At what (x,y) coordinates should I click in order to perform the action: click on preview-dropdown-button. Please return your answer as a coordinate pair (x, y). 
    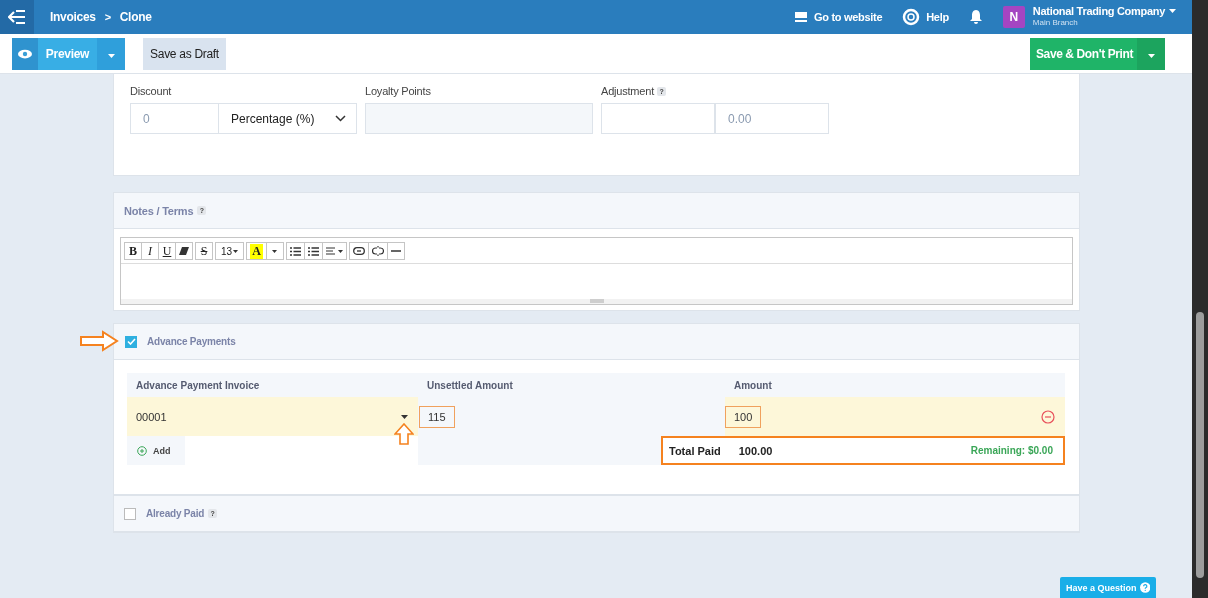
    Looking at the image, I should click on (111, 53).